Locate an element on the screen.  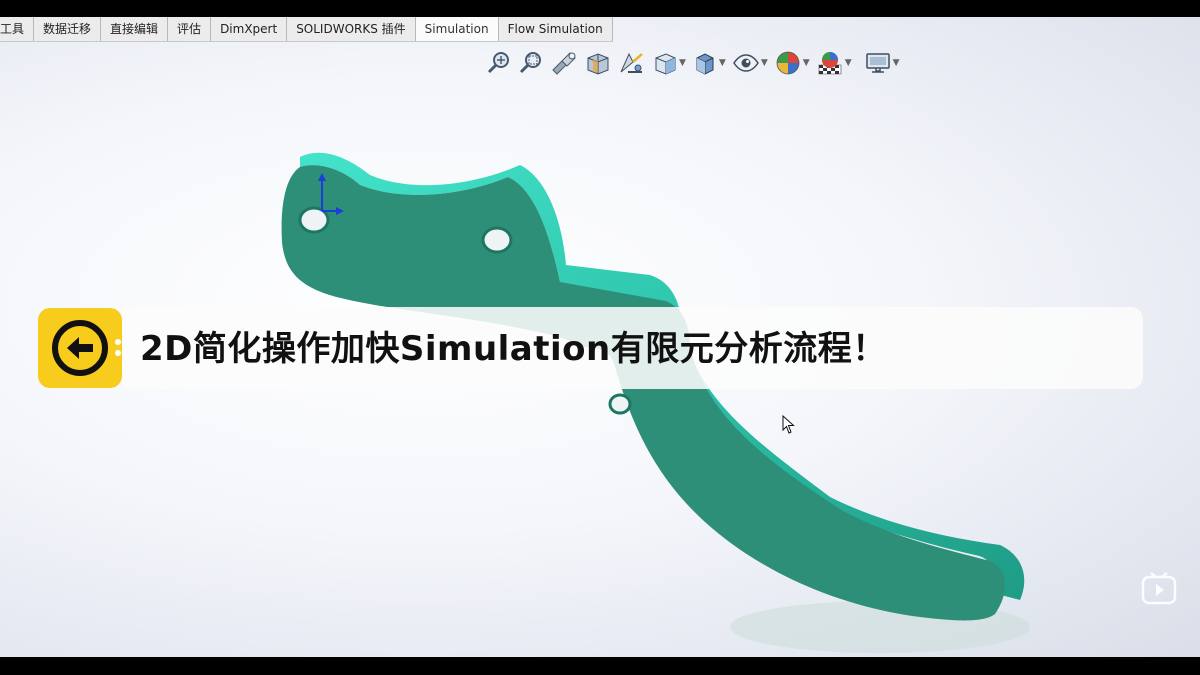
banner-title: 2D简化操作加快Simulation有限元分析流程！ is located at coordinates (513, 349).